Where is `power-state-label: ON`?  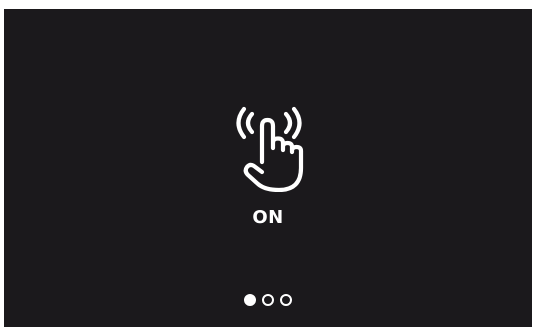 power-state-label: ON is located at coordinates (268, 217).